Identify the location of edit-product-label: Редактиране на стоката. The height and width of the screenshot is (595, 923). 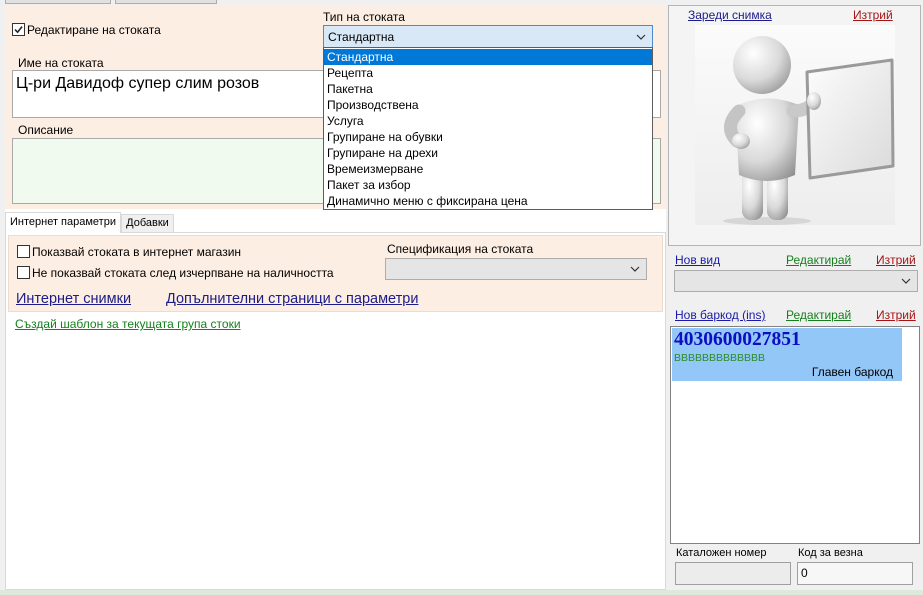
(94, 29).